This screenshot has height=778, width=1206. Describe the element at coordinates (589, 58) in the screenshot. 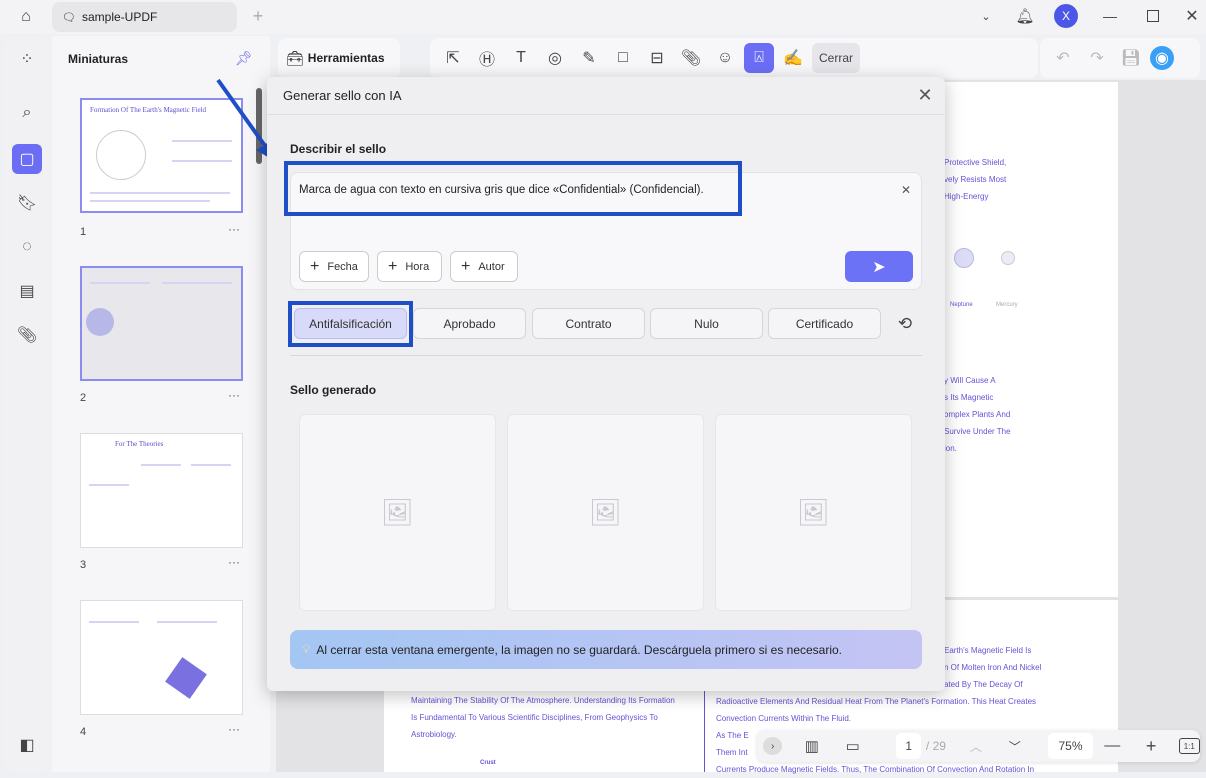

I see `pencil-icon: ✎` at that location.